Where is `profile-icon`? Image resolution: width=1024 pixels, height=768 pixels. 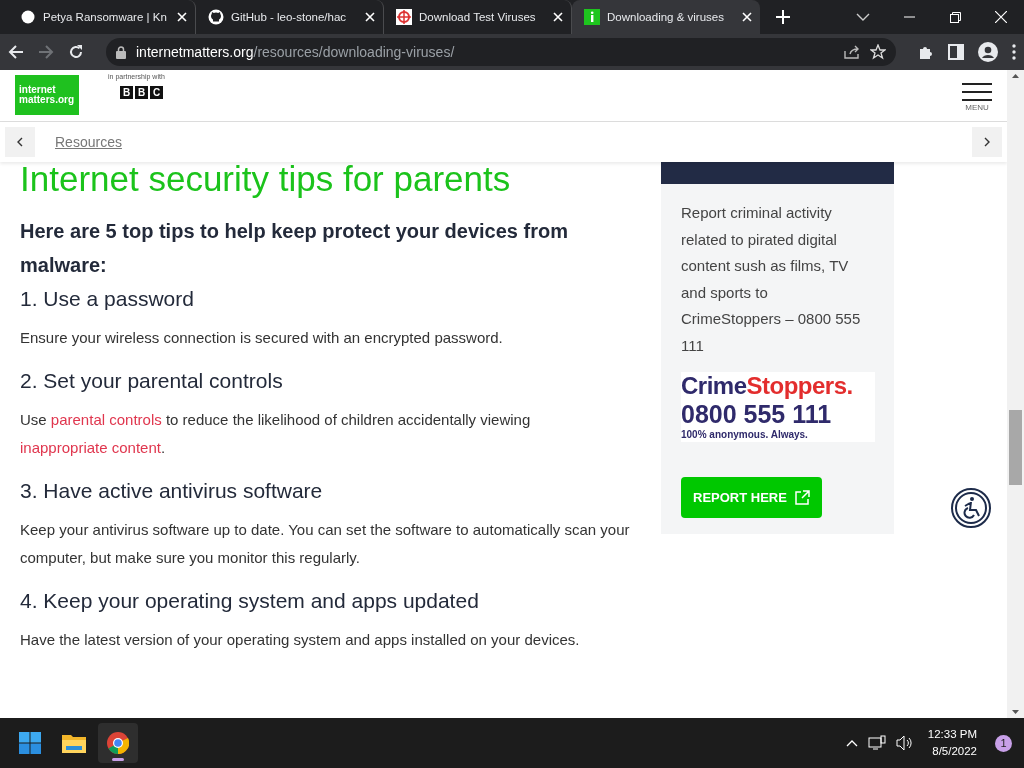
profile-icon is located at coordinates (988, 52).